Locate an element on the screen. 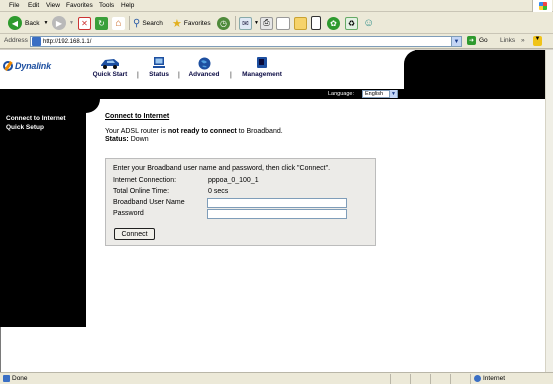 The width and height of the screenshot is (553, 384). folder-icon is located at coordinates (300, 23).